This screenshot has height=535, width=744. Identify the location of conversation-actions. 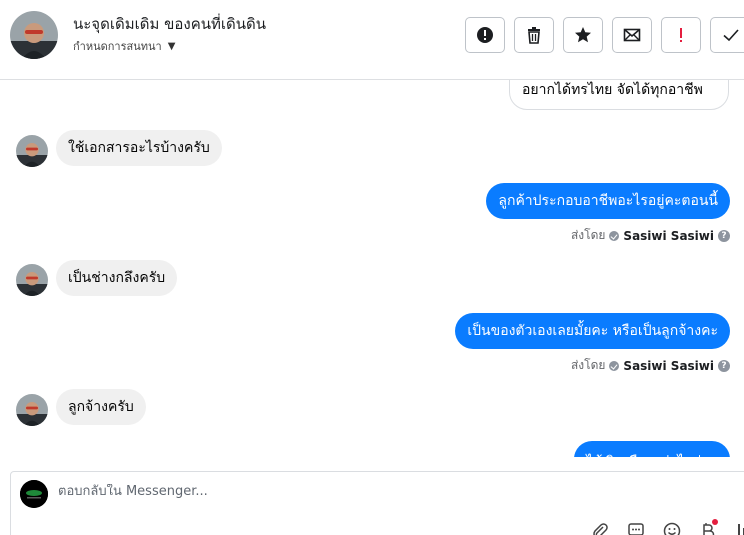
(604, 35).